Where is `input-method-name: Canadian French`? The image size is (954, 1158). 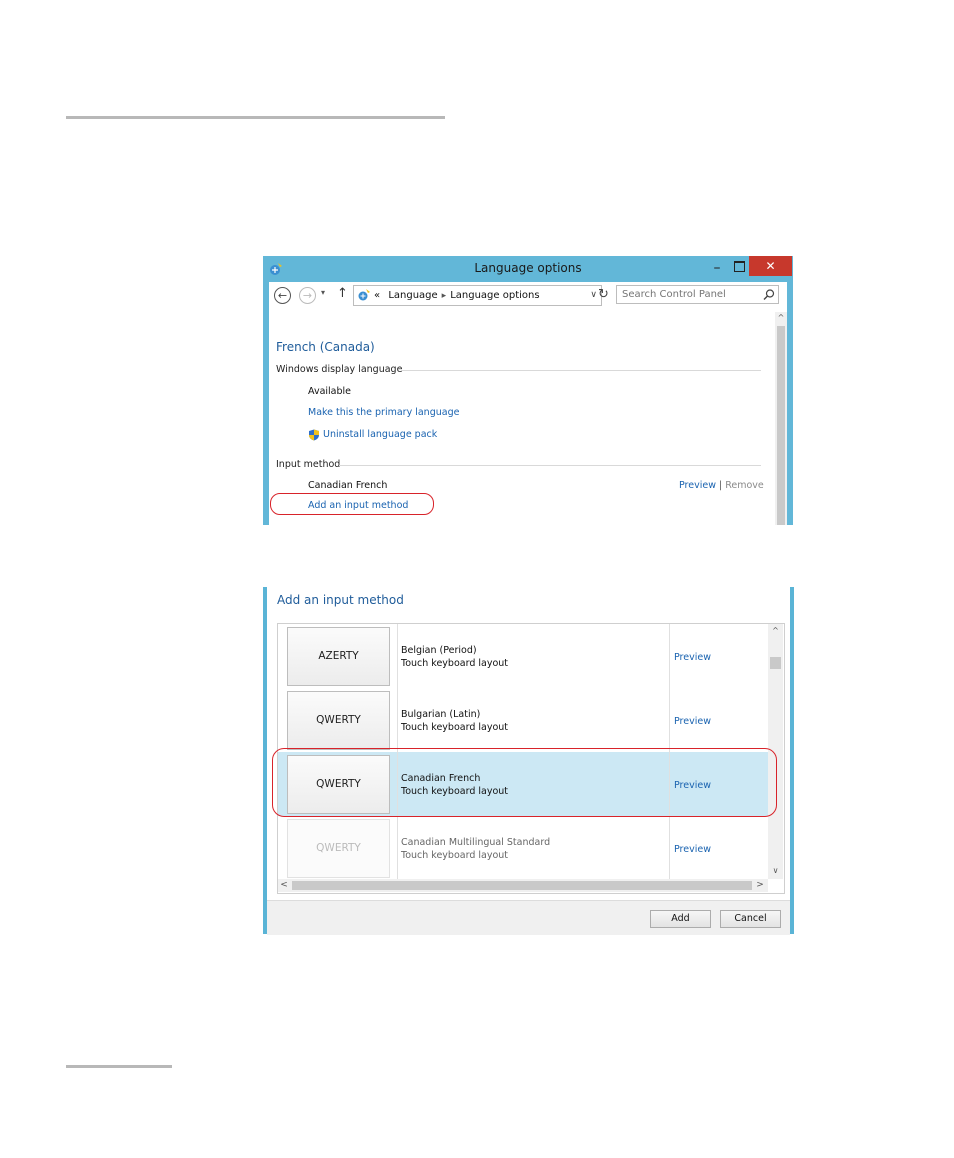 input-method-name: Canadian French is located at coordinates (348, 485).